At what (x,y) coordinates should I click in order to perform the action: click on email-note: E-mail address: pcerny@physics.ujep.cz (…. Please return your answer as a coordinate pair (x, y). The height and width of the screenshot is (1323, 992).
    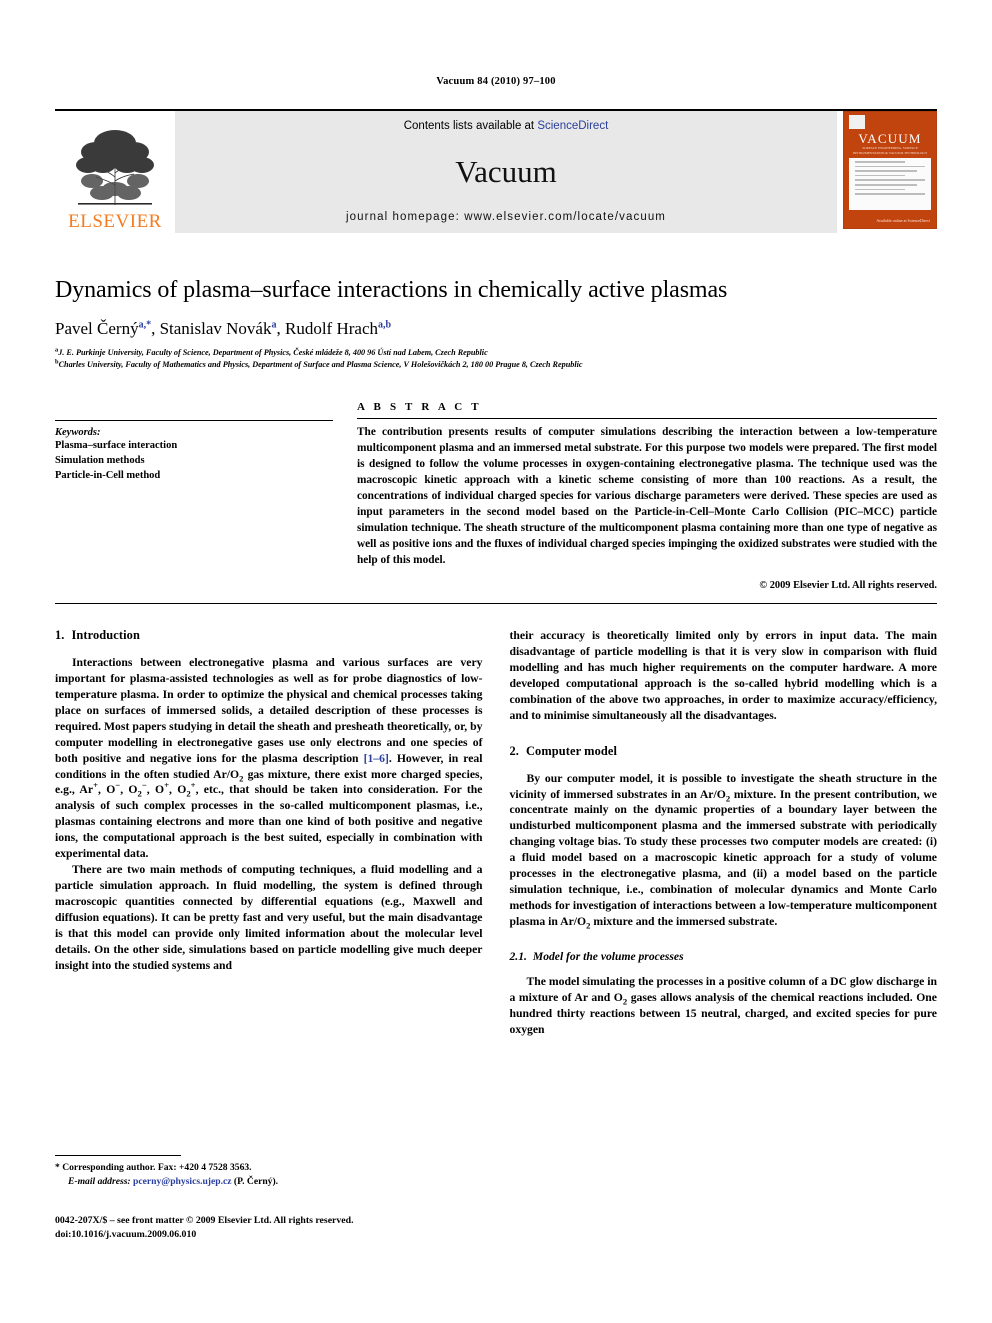
    Looking at the image, I should click on (268, 1182).